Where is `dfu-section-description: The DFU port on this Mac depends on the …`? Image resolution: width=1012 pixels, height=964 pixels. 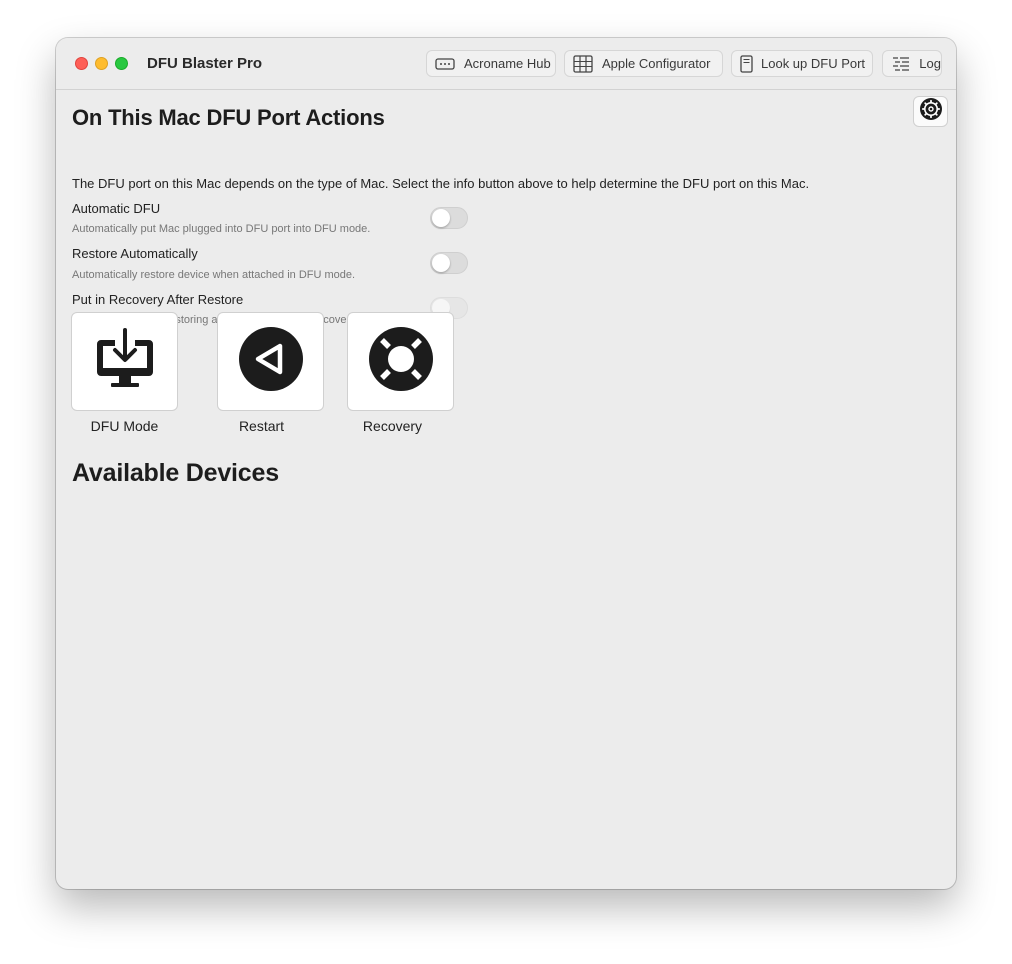 dfu-section-description: The DFU port on this Mac depends on the … is located at coordinates (441, 183).